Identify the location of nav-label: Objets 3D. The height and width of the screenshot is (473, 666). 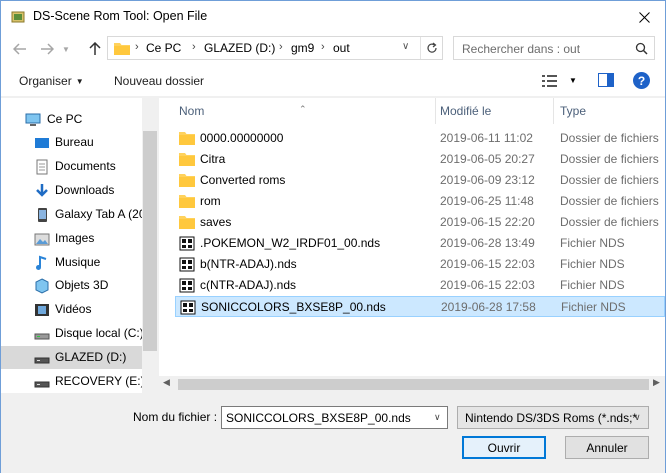
(82, 285).